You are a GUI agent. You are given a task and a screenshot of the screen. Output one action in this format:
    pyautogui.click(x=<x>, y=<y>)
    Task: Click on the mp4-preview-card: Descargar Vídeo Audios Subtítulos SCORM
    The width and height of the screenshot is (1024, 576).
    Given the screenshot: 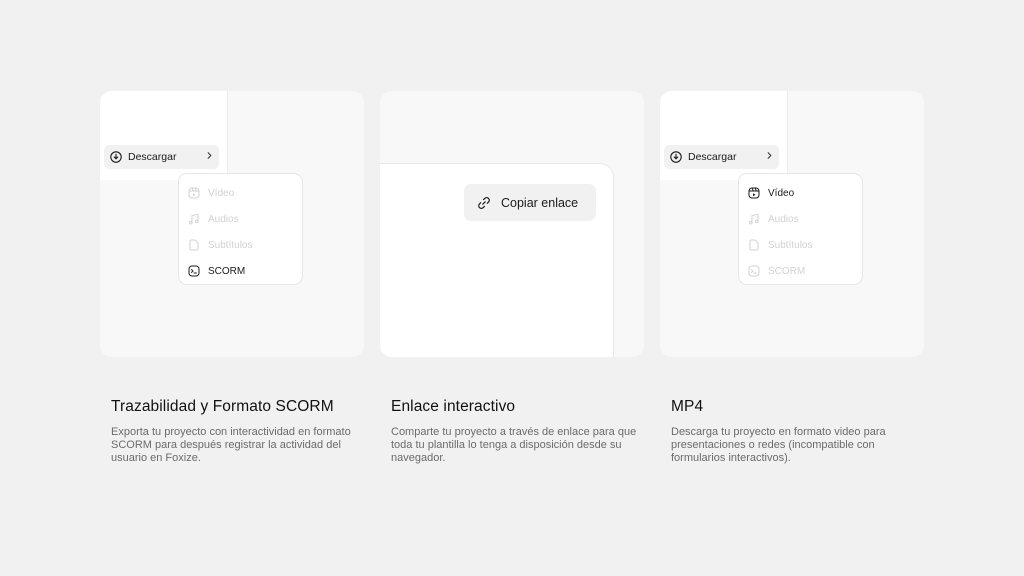 What is the action you would take?
    pyautogui.click(x=792, y=224)
    